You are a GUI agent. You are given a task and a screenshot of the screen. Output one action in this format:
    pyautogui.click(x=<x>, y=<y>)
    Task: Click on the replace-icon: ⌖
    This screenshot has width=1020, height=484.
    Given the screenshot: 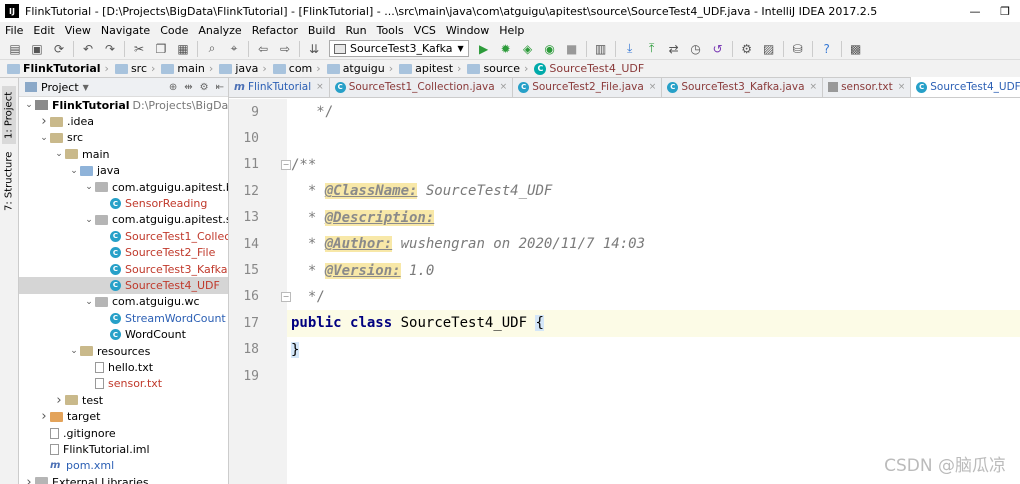 What is the action you would take?
    pyautogui.click(x=234, y=49)
    